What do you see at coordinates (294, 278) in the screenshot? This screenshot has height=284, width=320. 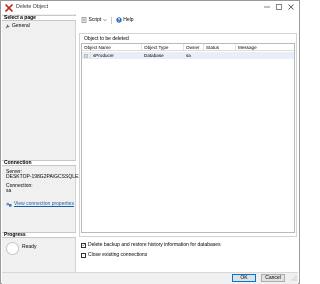 I see `resize-grip-icon` at bounding box center [294, 278].